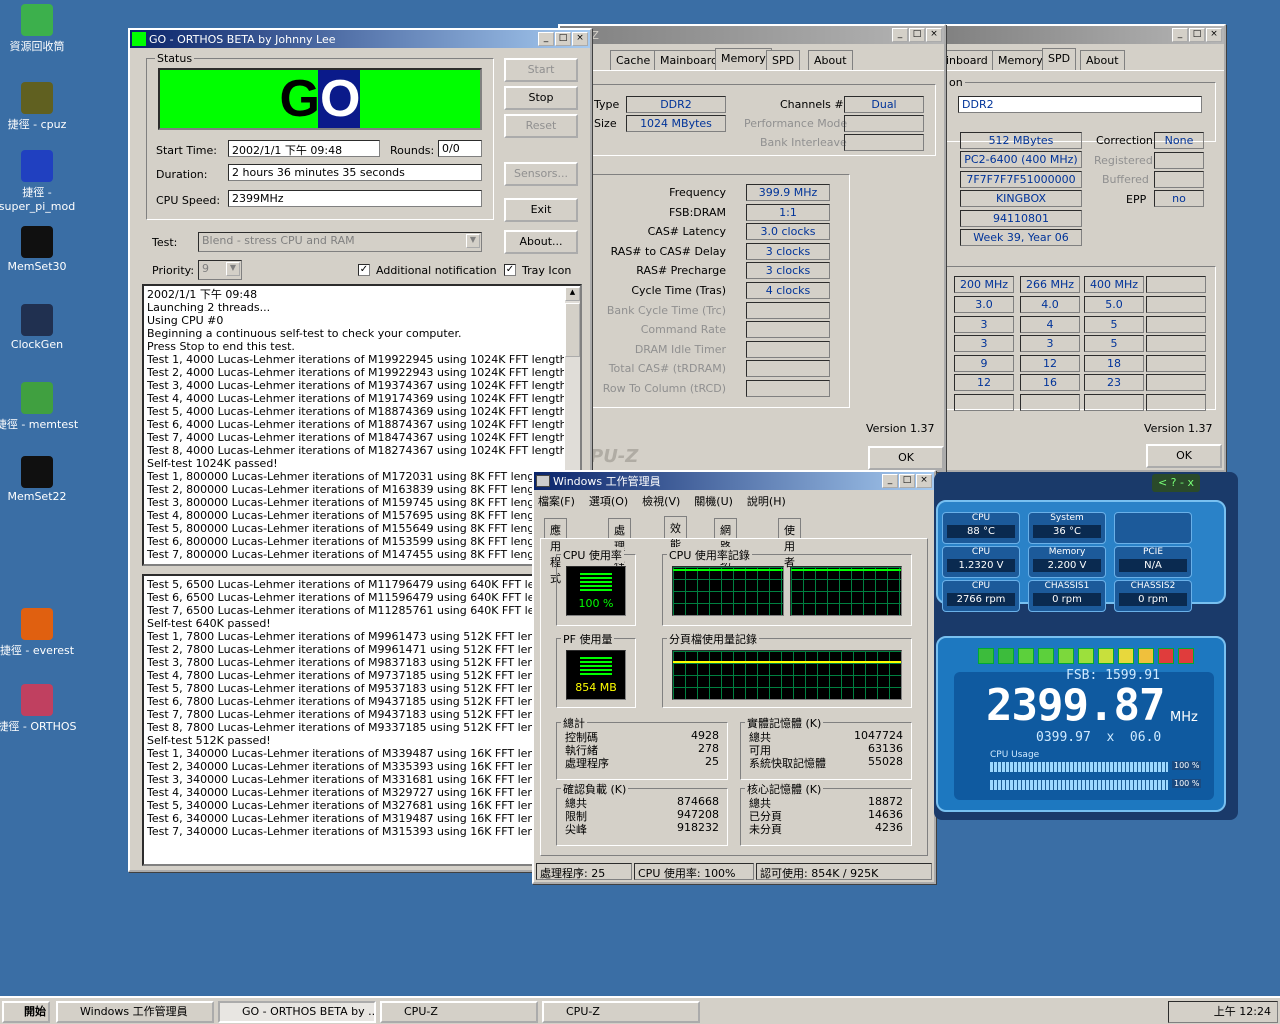 This screenshot has width=1280, height=1024. Describe the element at coordinates (734, 481) in the screenshot. I see `taskmgr-titlebar: Windows 工作管理員 _ □ ×` at that location.